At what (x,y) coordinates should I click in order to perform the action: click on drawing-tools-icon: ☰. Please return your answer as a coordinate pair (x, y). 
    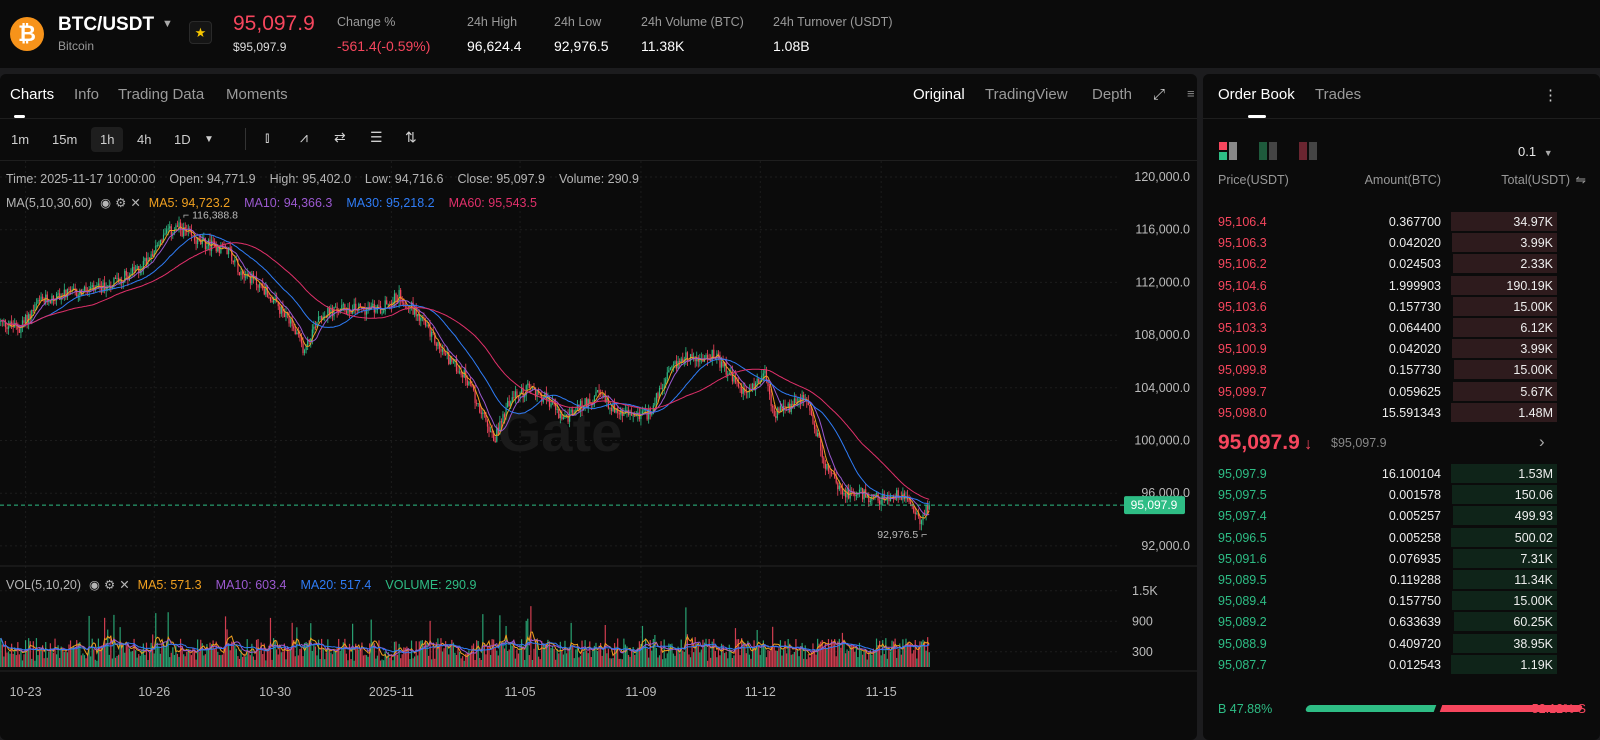
    Looking at the image, I should click on (376, 137).